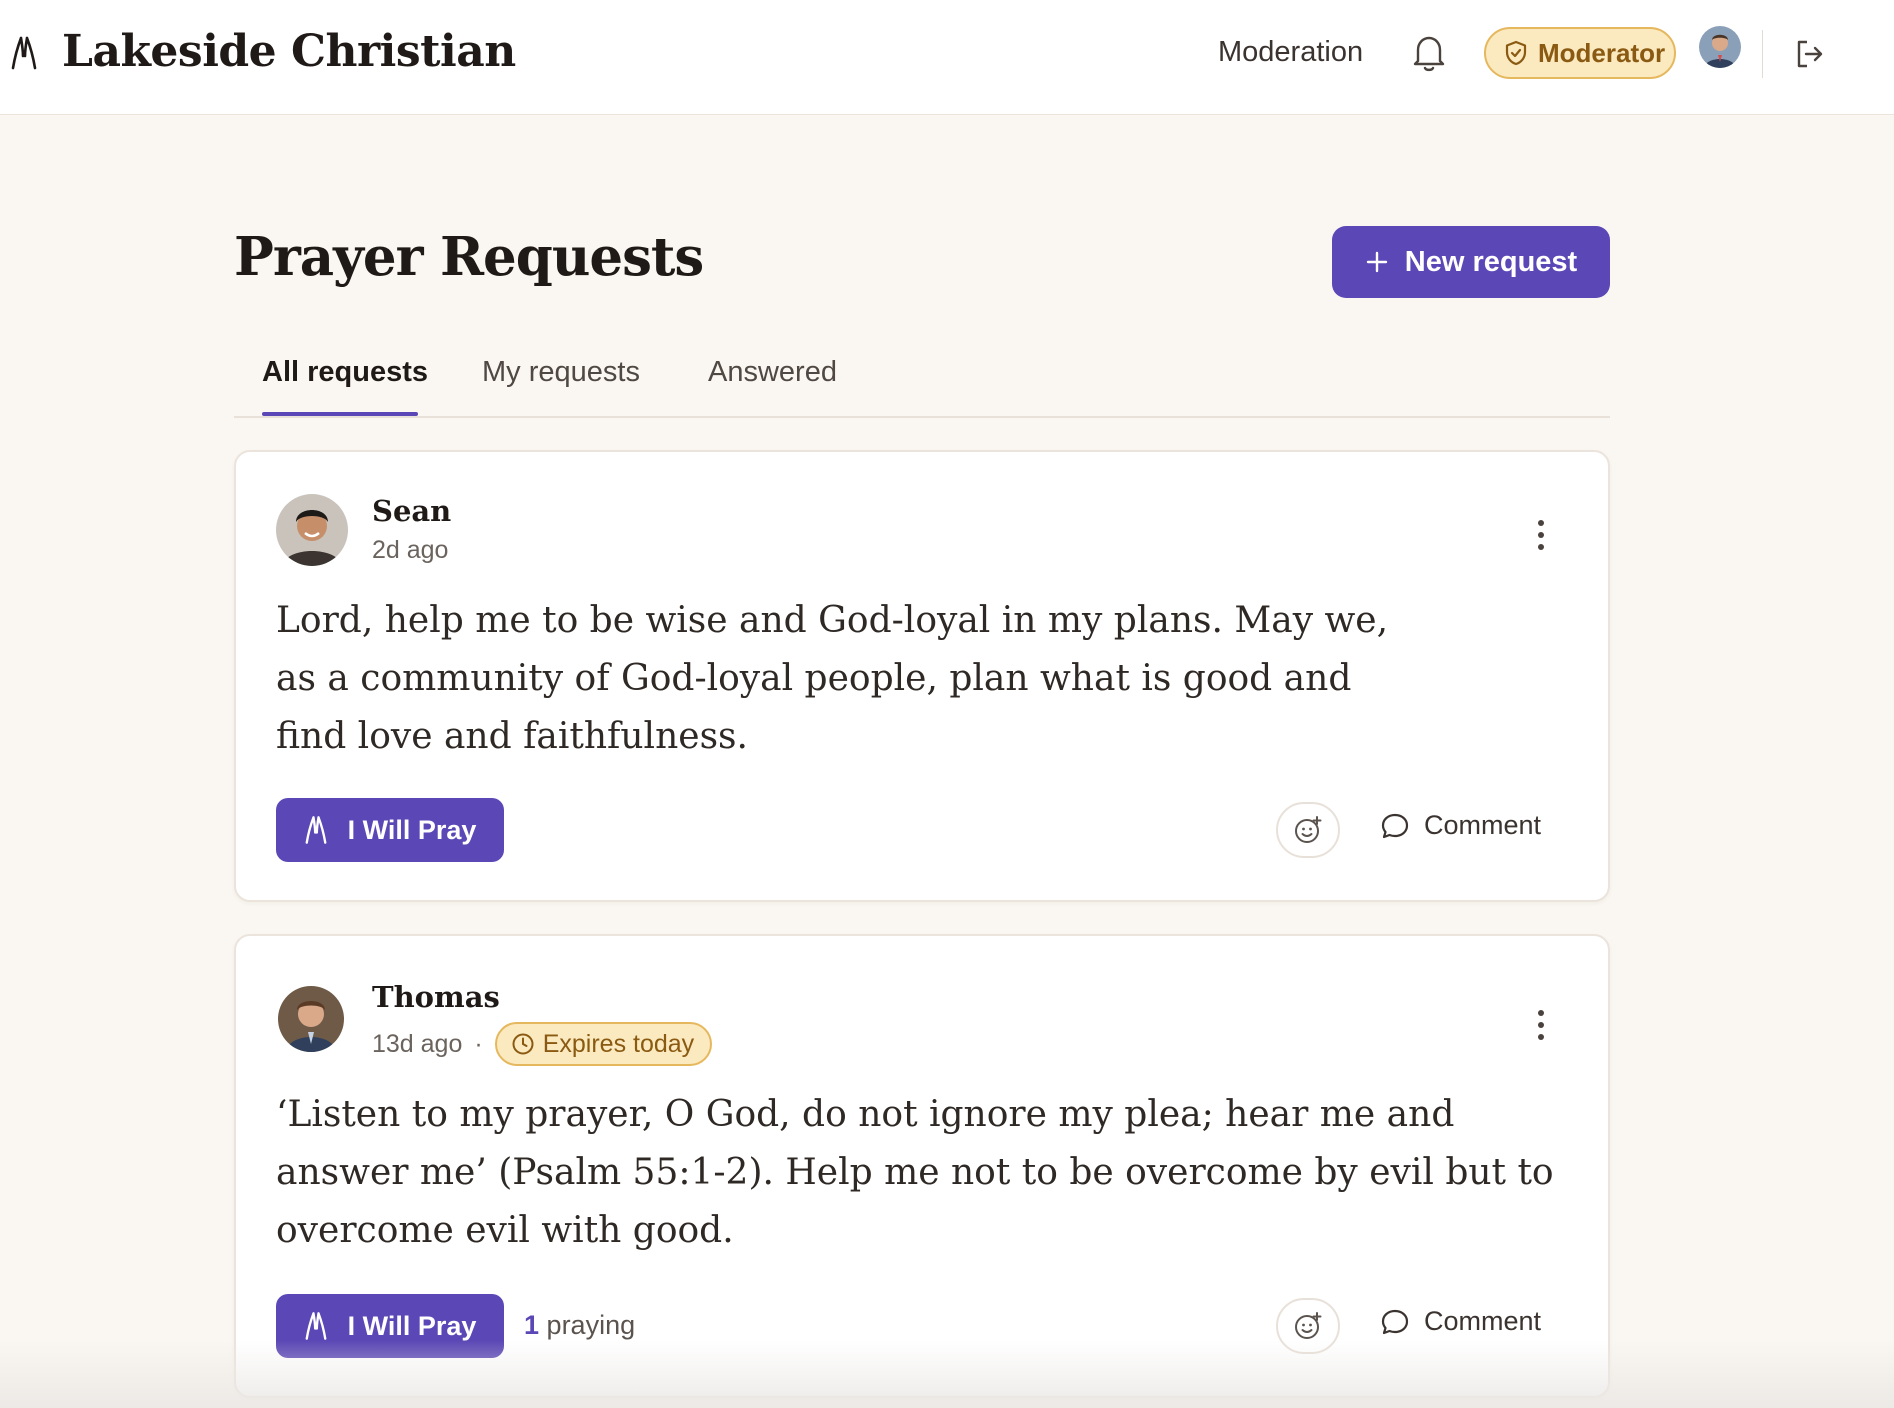 The width and height of the screenshot is (1894, 1408). Describe the element at coordinates (523, 1044) in the screenshot. I see `clock-icon` at that location.